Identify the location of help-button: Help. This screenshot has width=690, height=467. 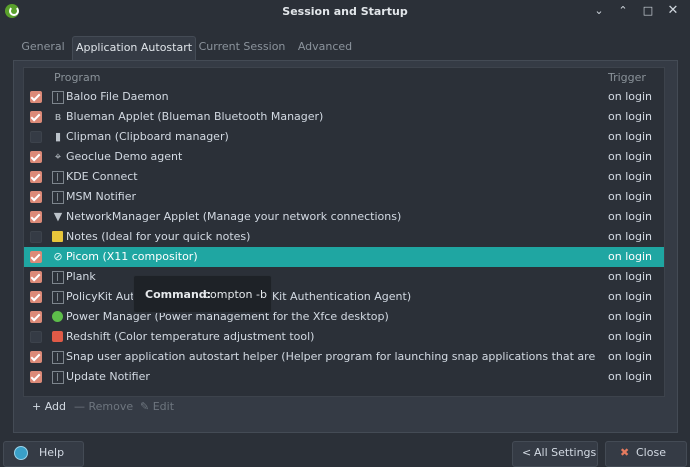
(43, 454).